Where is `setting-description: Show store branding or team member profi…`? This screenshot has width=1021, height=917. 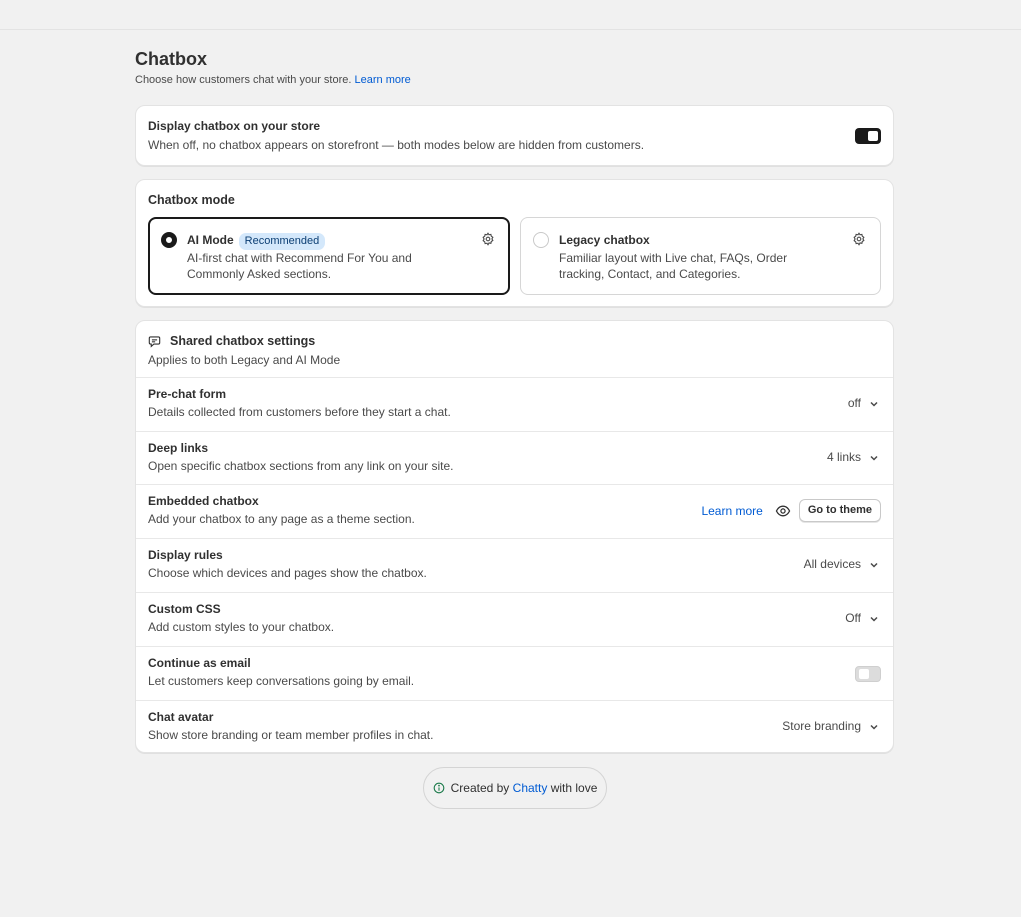 setting-description: Show store branding or team member profi… is located at coordinates (291, 735).